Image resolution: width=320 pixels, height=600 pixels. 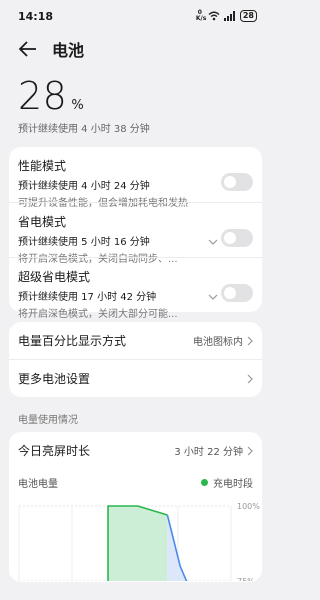 I want to click on mode-title: 性能模式, so click(x=42, y=166).